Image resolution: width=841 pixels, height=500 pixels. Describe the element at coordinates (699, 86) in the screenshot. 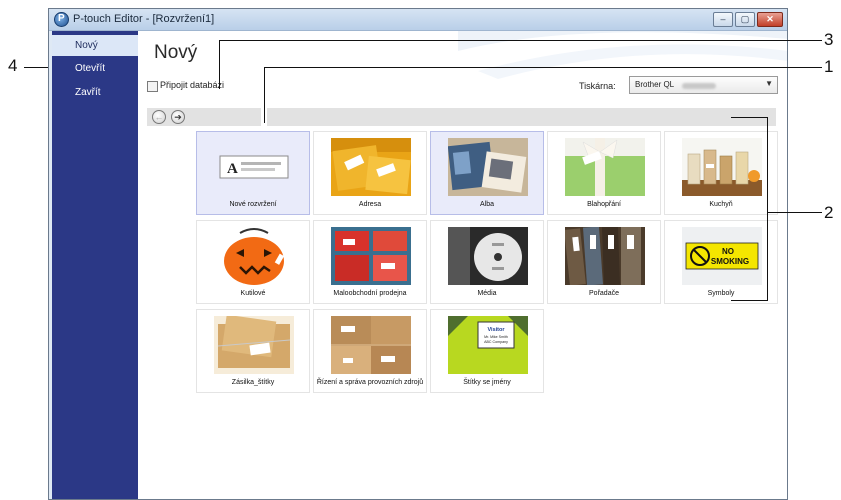

I see `printer-model-redacted` at that location.